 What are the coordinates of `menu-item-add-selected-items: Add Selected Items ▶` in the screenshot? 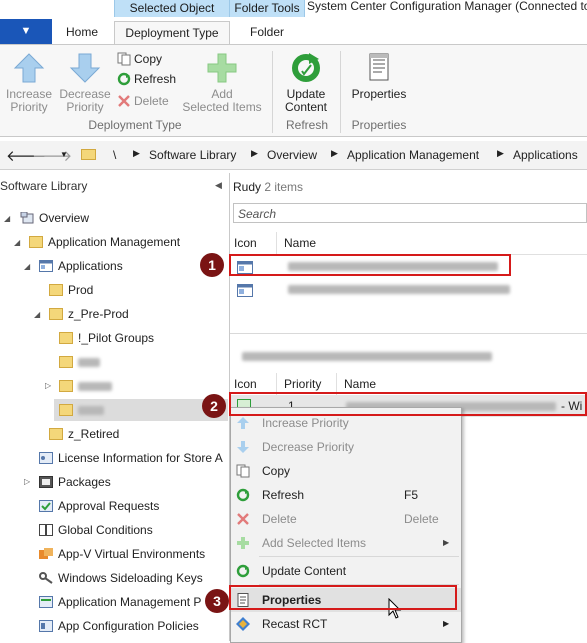 It's located at (346, 543).